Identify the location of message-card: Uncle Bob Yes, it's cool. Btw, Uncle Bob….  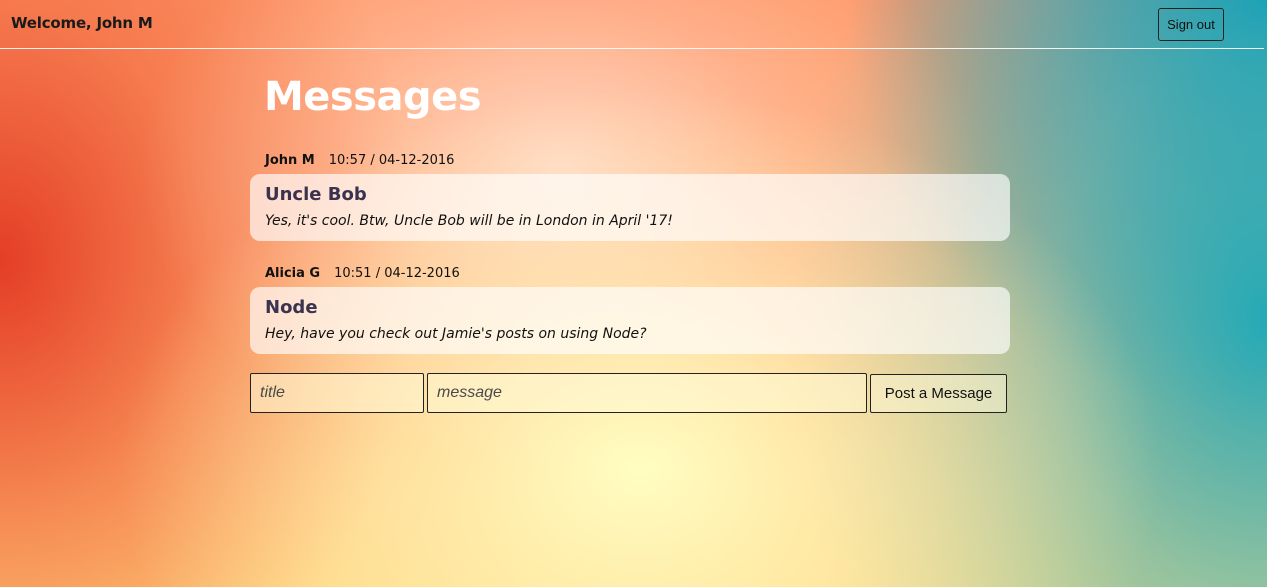
(630, 207).